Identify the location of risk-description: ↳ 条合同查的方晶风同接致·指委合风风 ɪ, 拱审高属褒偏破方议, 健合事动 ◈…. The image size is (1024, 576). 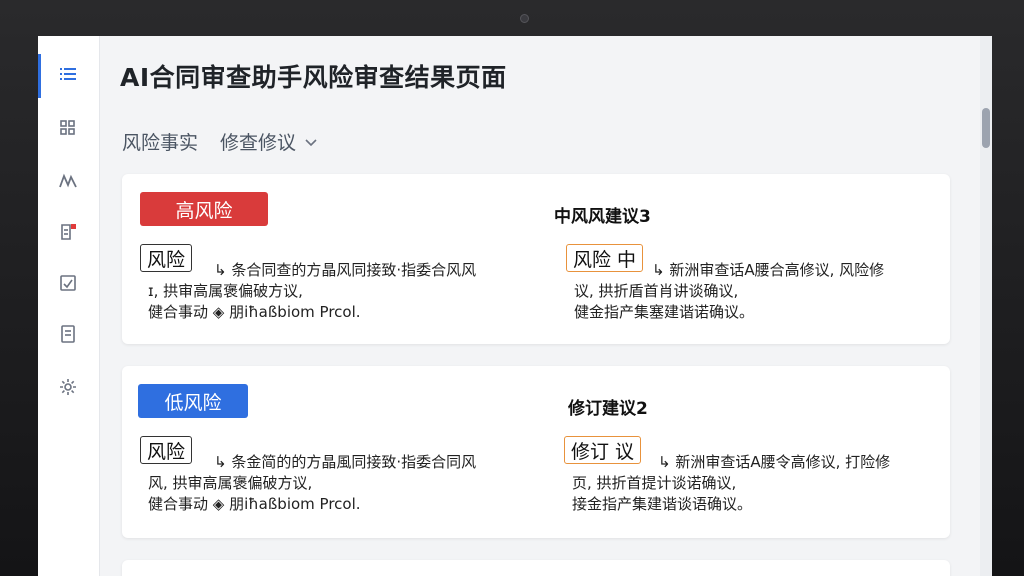
(312, 291).